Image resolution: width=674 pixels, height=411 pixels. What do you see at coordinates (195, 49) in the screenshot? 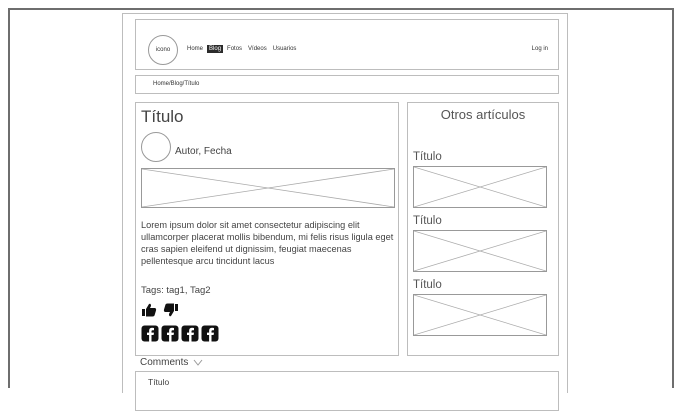
I see `nav-link-home: Home` at bounding box center [195, 49].